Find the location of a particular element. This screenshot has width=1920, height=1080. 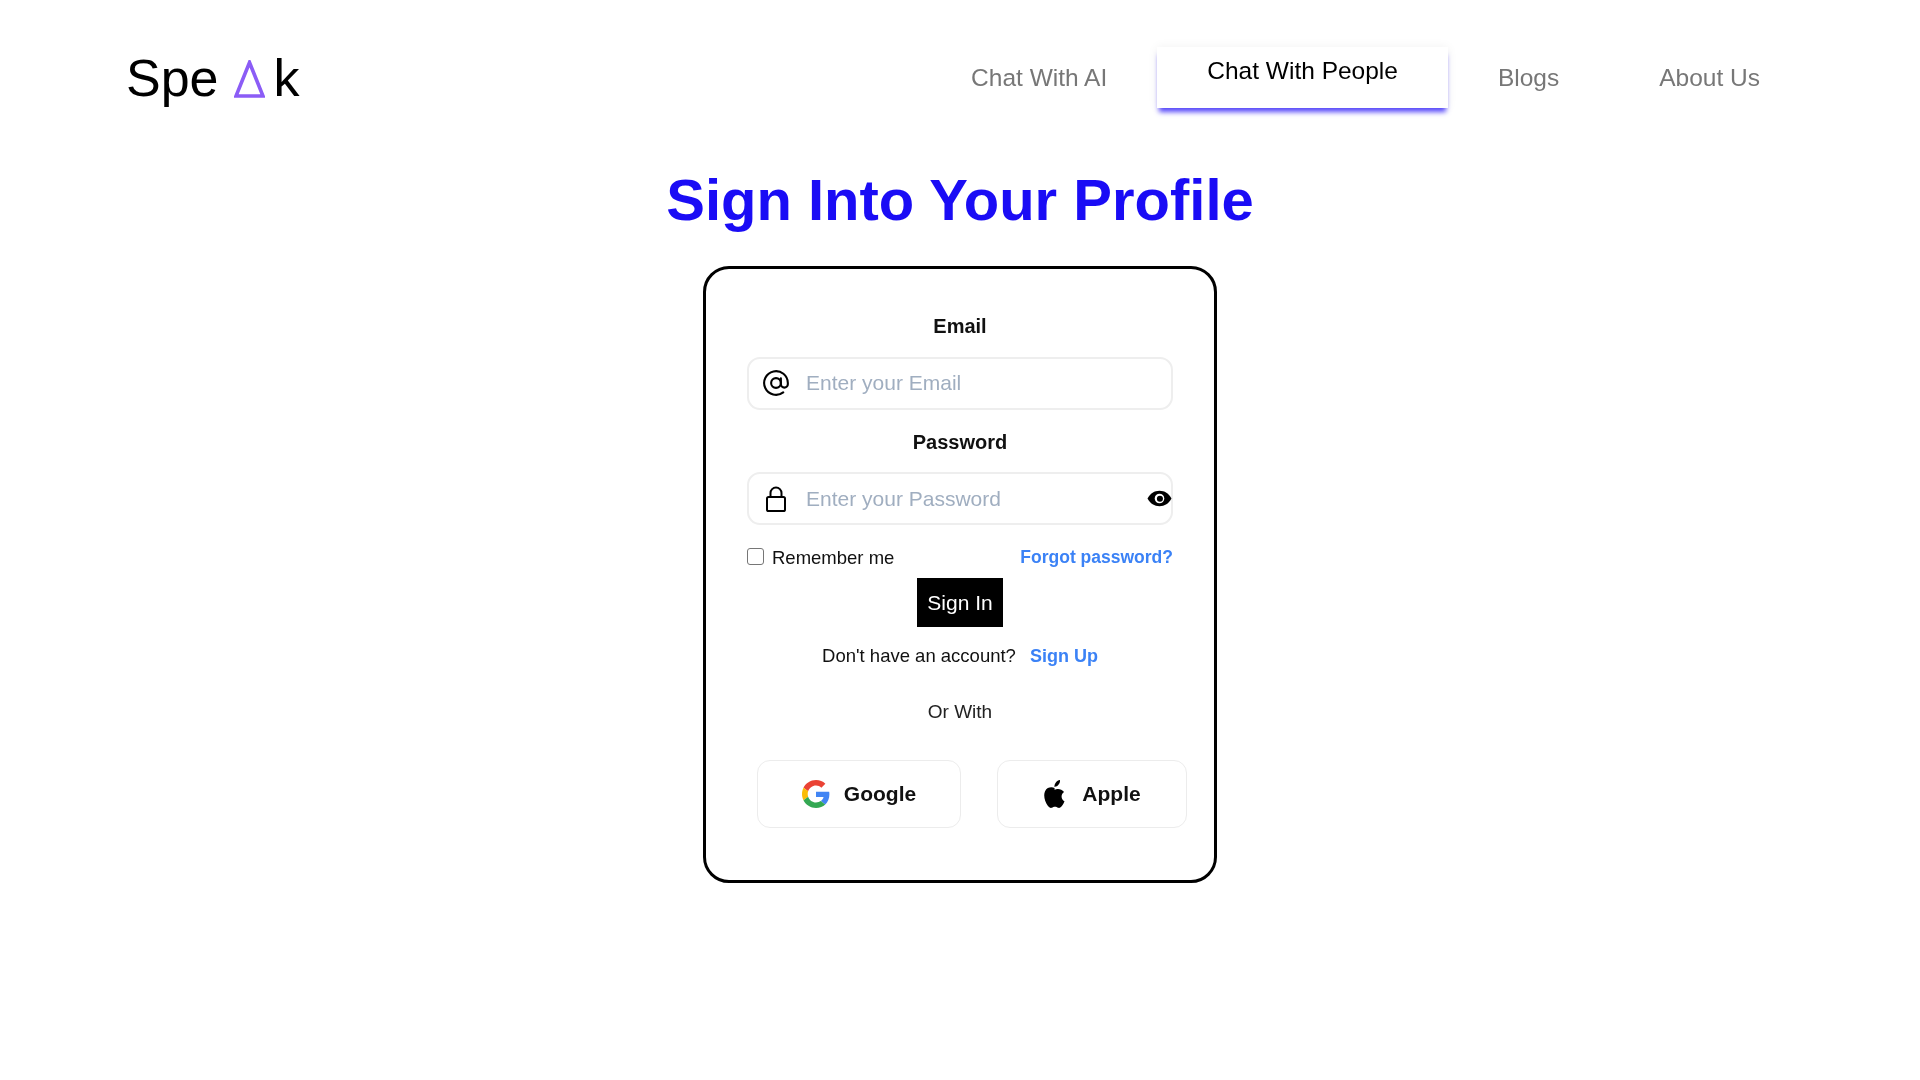

nav-link: Chat With AI is located at coordinates (1039, 77).